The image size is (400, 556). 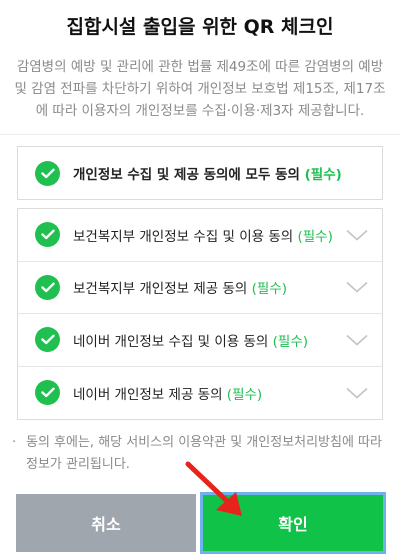 I want to click on agree-all-checkbox-row: 개인정보 수집 및 제공 동의에 모두 동의 (필수), so click(x=200, y=173).